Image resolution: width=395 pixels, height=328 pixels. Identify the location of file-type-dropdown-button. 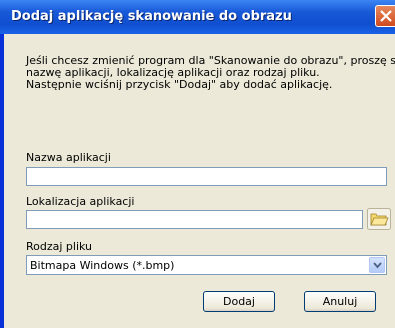
(377, 265).